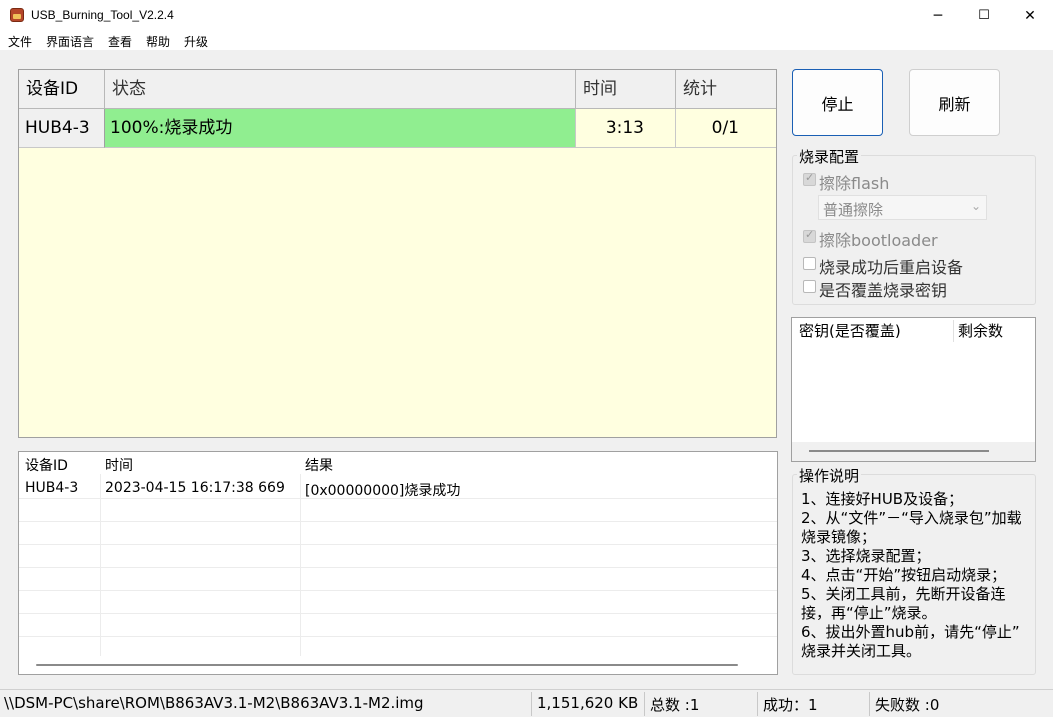 This screenshot has height=717, width=1053. I want to click on status-total: 总数 :1, so click(675, 705).